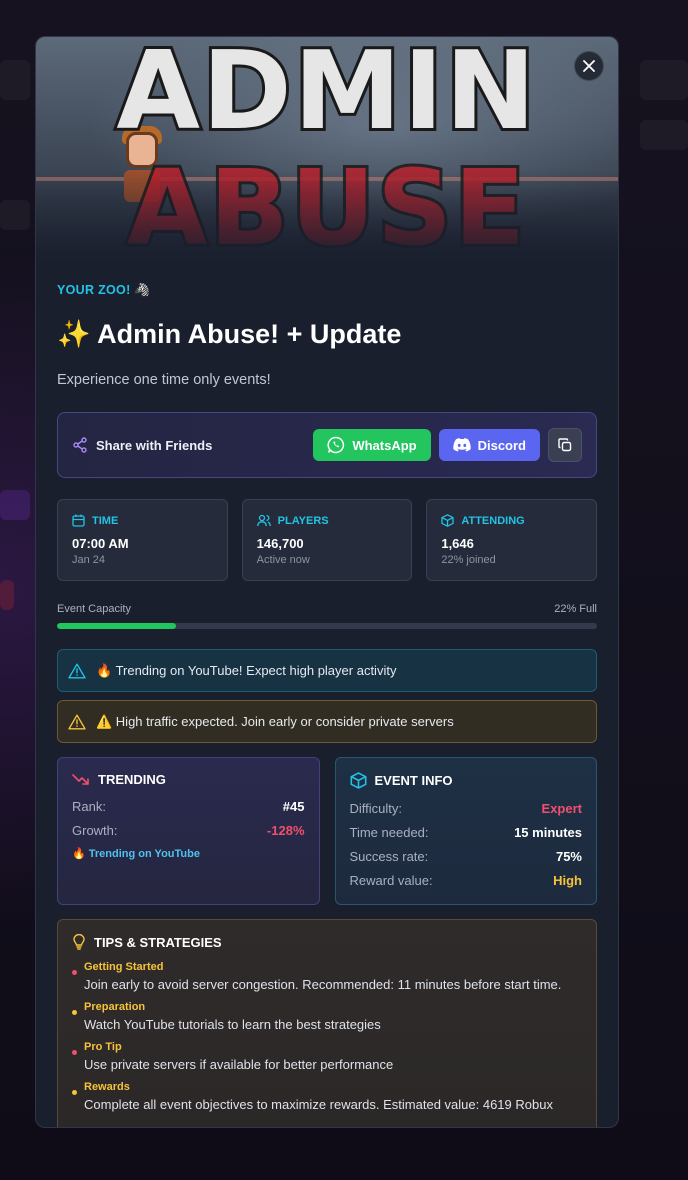 The height and width of the screenshot is (1180, 688). What do you see at coordinates (94, 609) in the screenshot?
I see `capacity-label: Event Capacity` at bounding box center [94, 609].